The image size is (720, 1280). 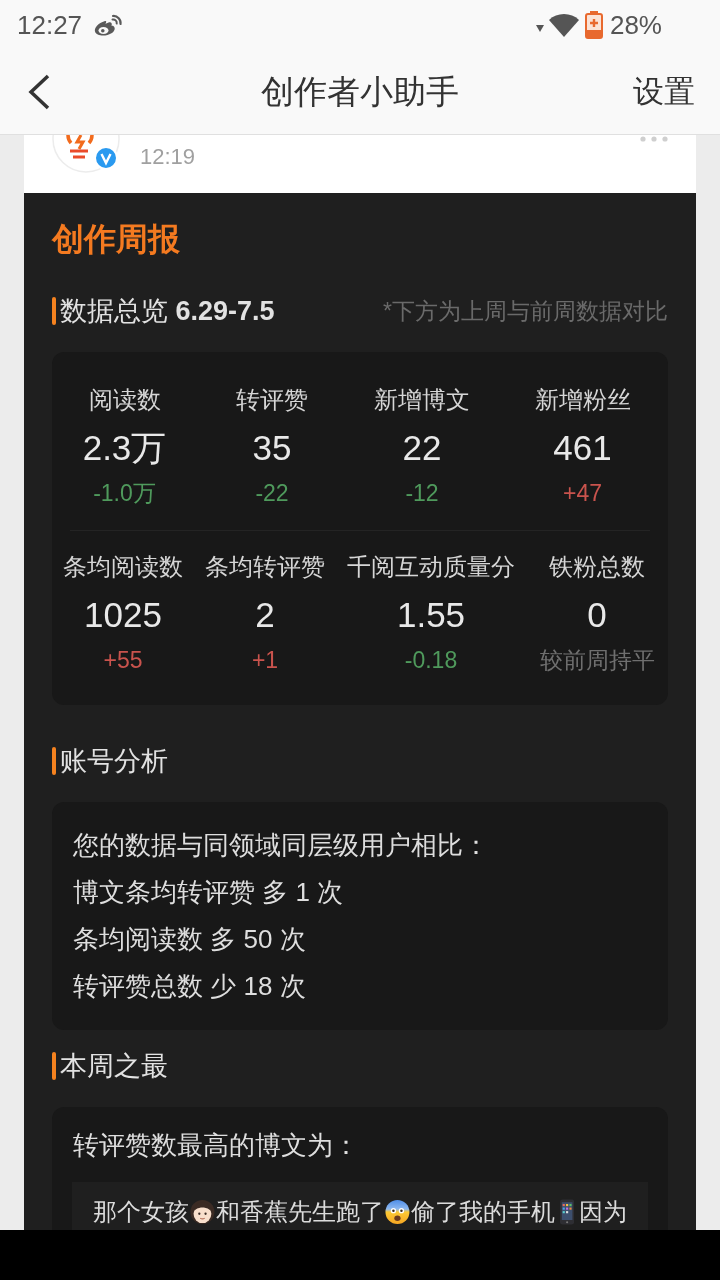 What do you see at coordinates (123, 660) in the screenshot?
I see `stat-change: +55` at bounding box center [123, 660].